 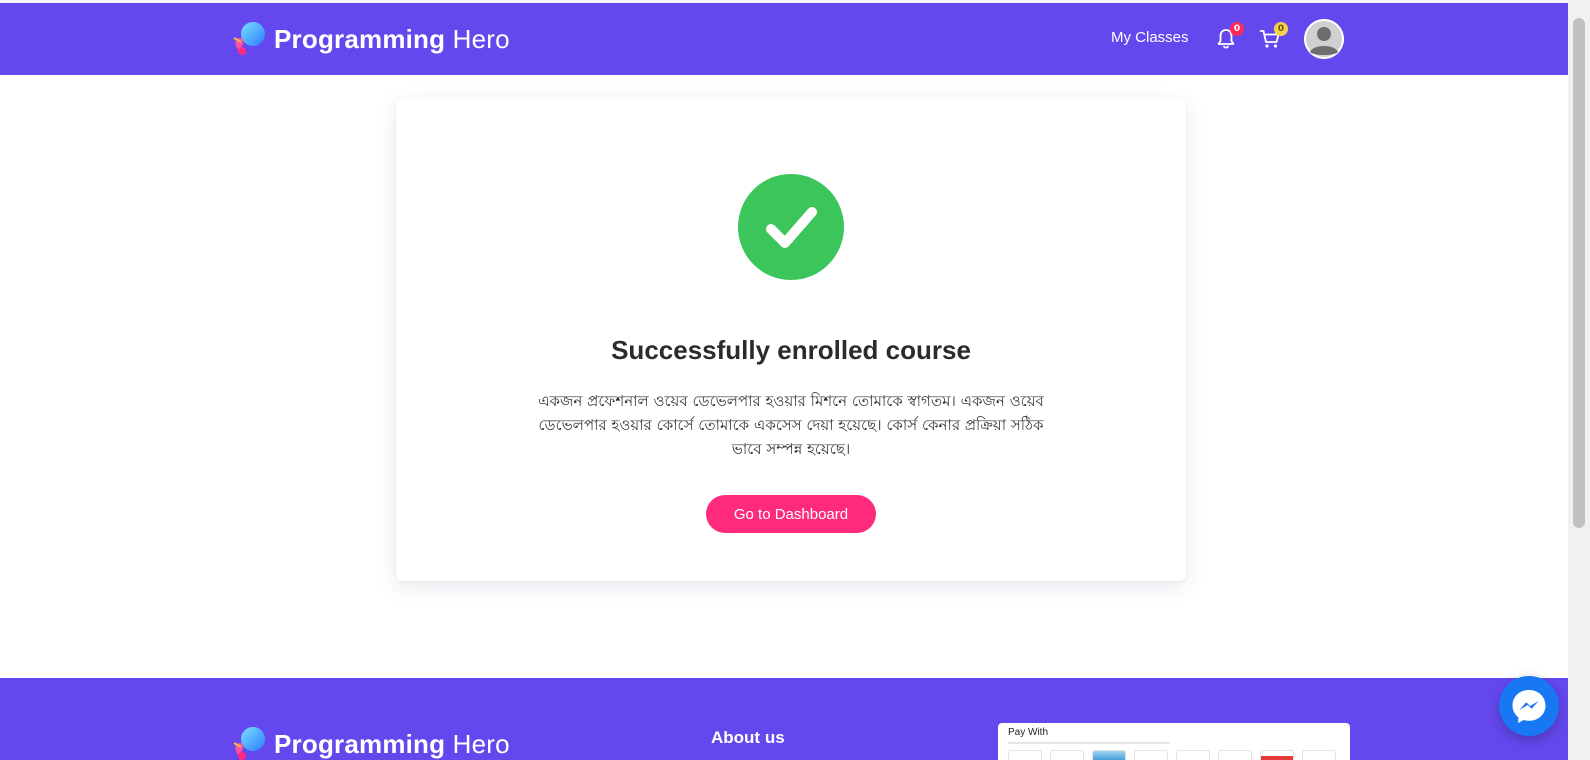 I want to click on about-us-heading: About us, so click(x=748, y=737).